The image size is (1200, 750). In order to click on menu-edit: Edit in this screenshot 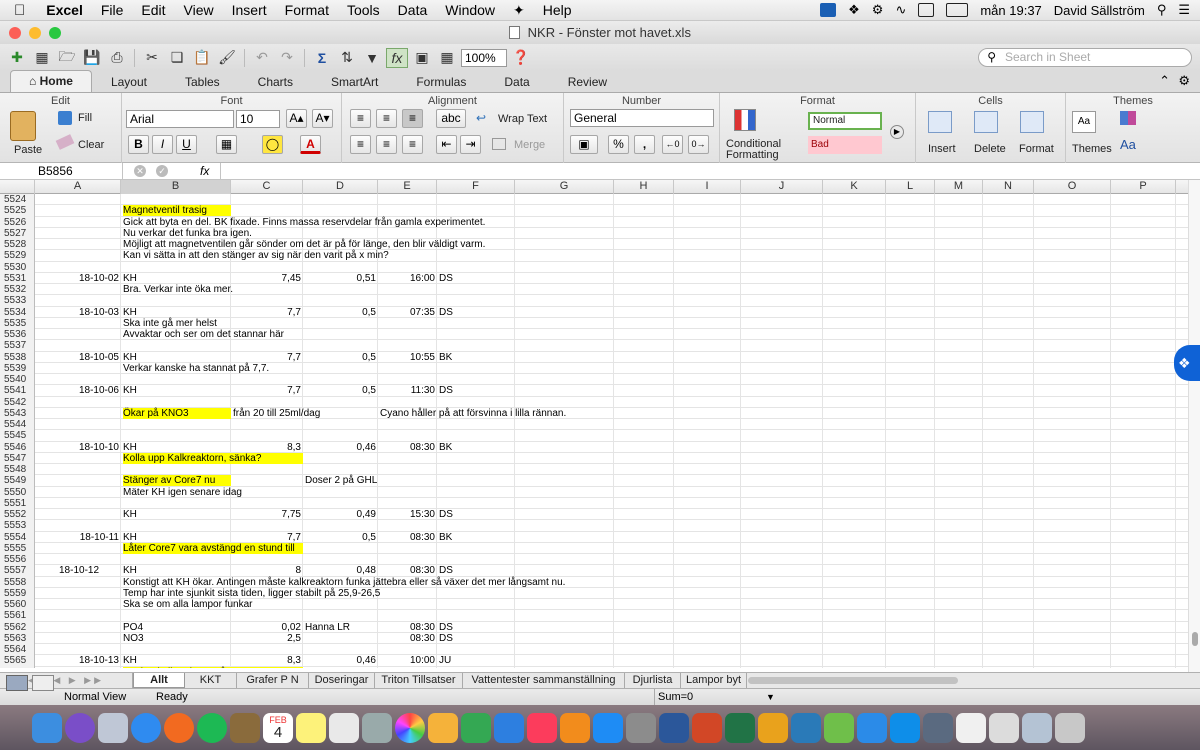, I will do `click(153, 10)`.